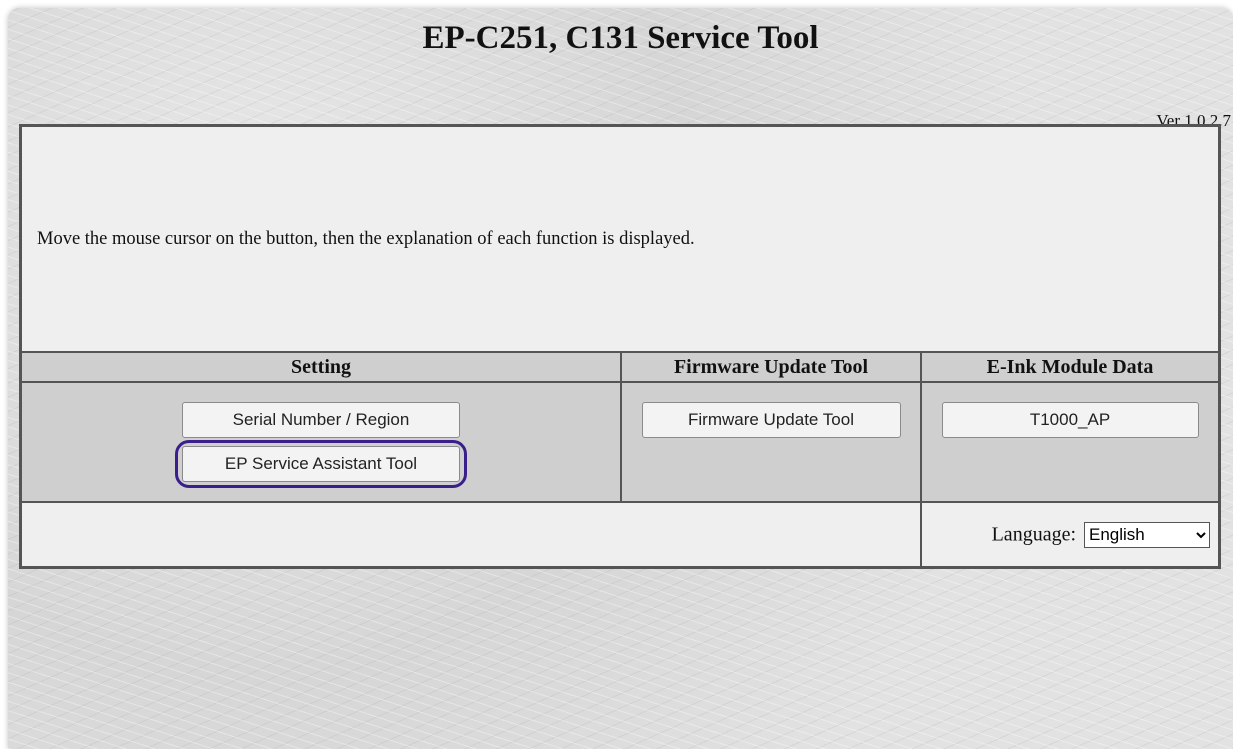  I want to click on setting-header: Setting, so click(320, 367).